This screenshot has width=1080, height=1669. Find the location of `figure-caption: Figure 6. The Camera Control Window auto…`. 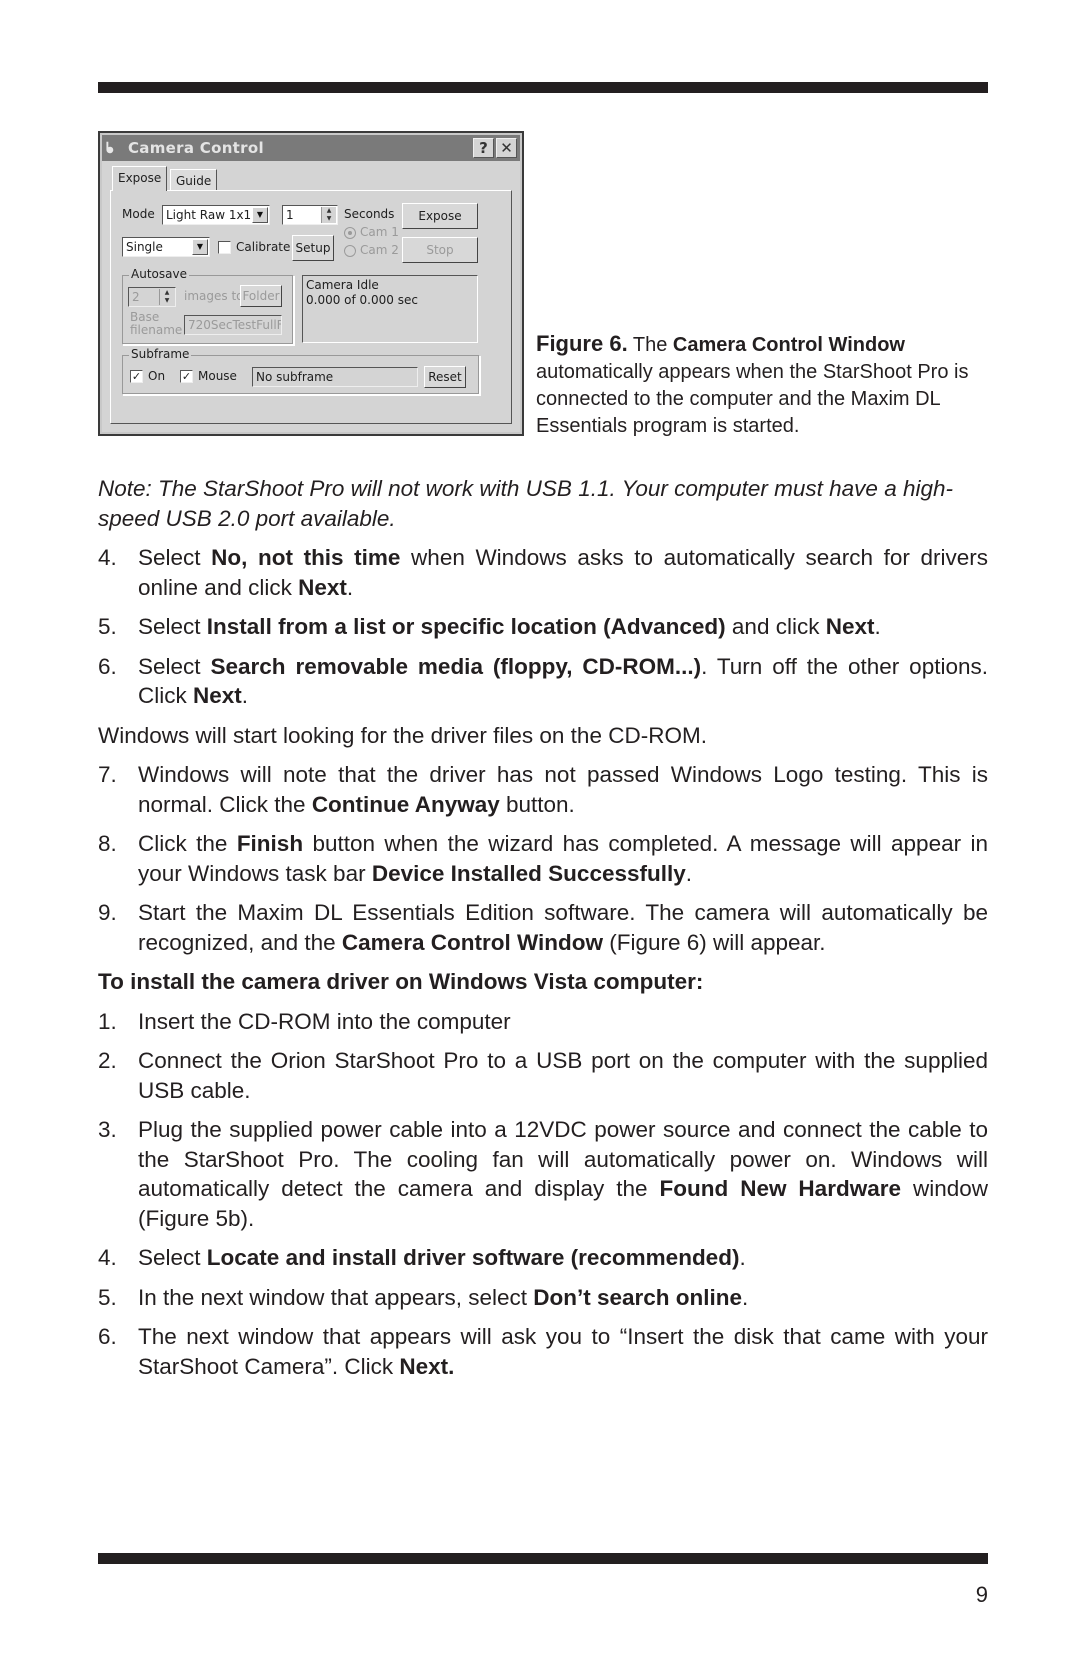

figure-caption: Figure 6. The Camera Control Window auto… is located at coordinates (752, 384).